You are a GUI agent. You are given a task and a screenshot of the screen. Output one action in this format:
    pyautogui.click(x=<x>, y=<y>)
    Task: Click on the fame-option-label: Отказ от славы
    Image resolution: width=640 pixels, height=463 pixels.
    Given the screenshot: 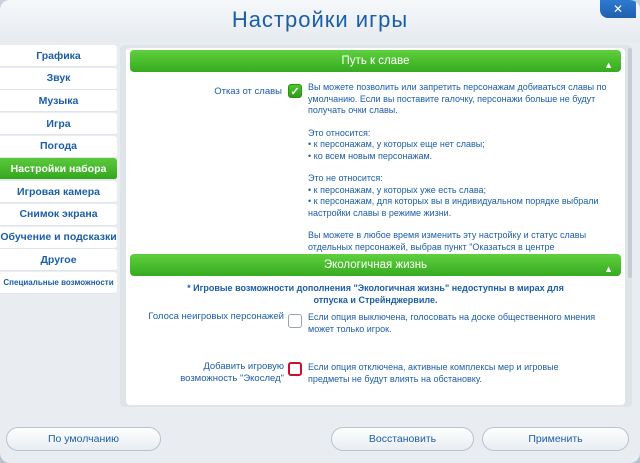 What is the action you would take?
    pyautogui.click(x=248, y=91)
    